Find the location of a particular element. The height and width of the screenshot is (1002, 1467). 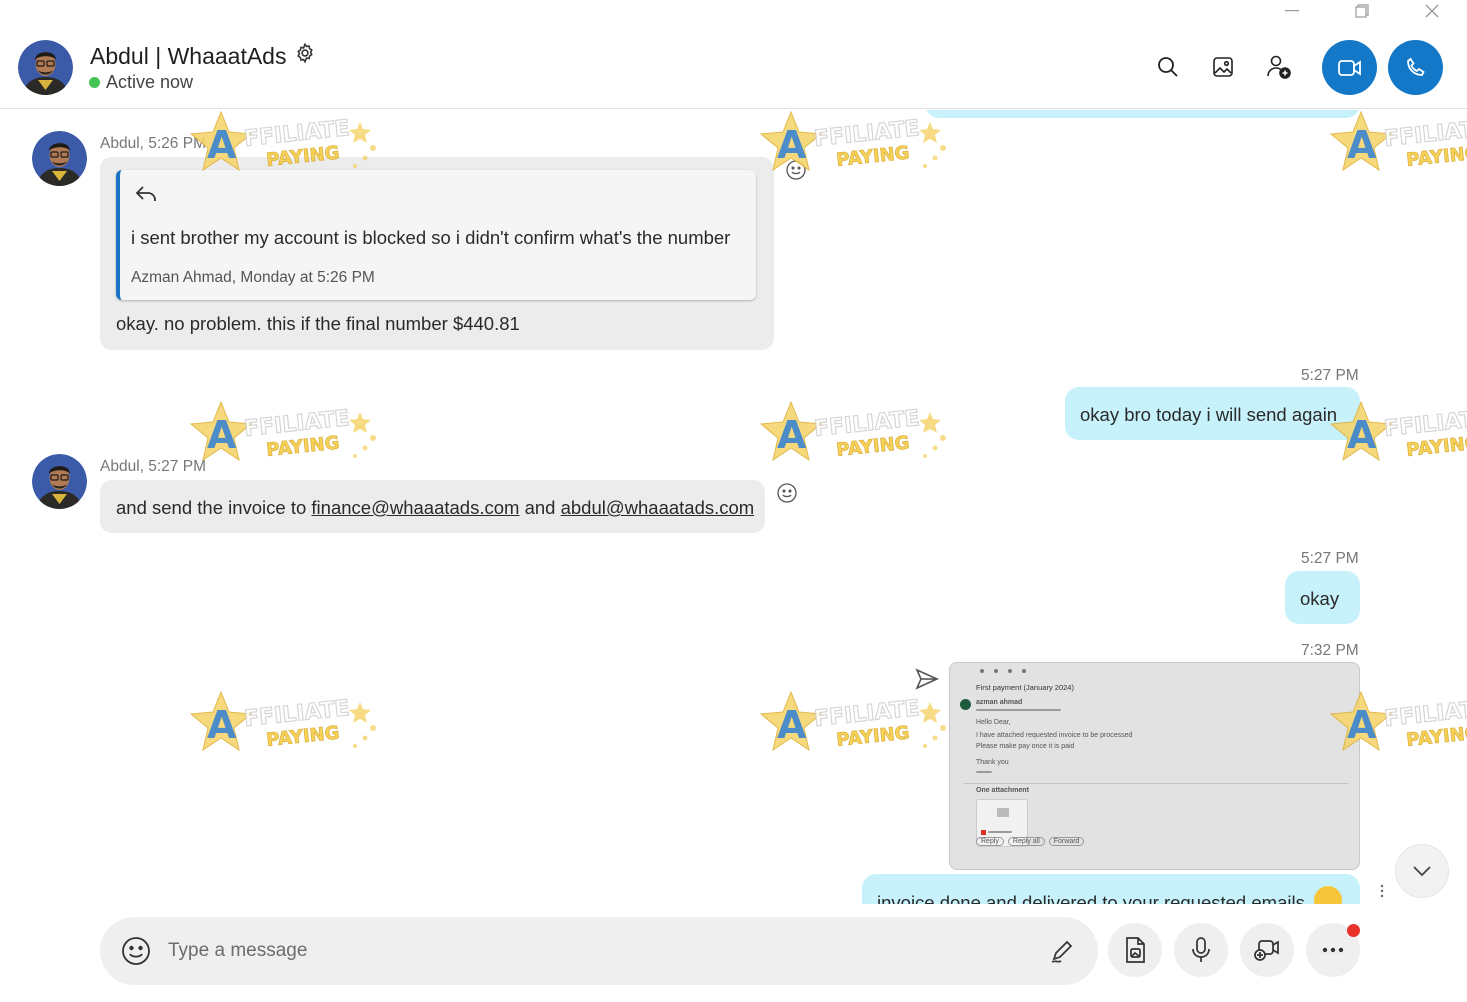

sender-avatar-small is located at coordinates (965, 704).